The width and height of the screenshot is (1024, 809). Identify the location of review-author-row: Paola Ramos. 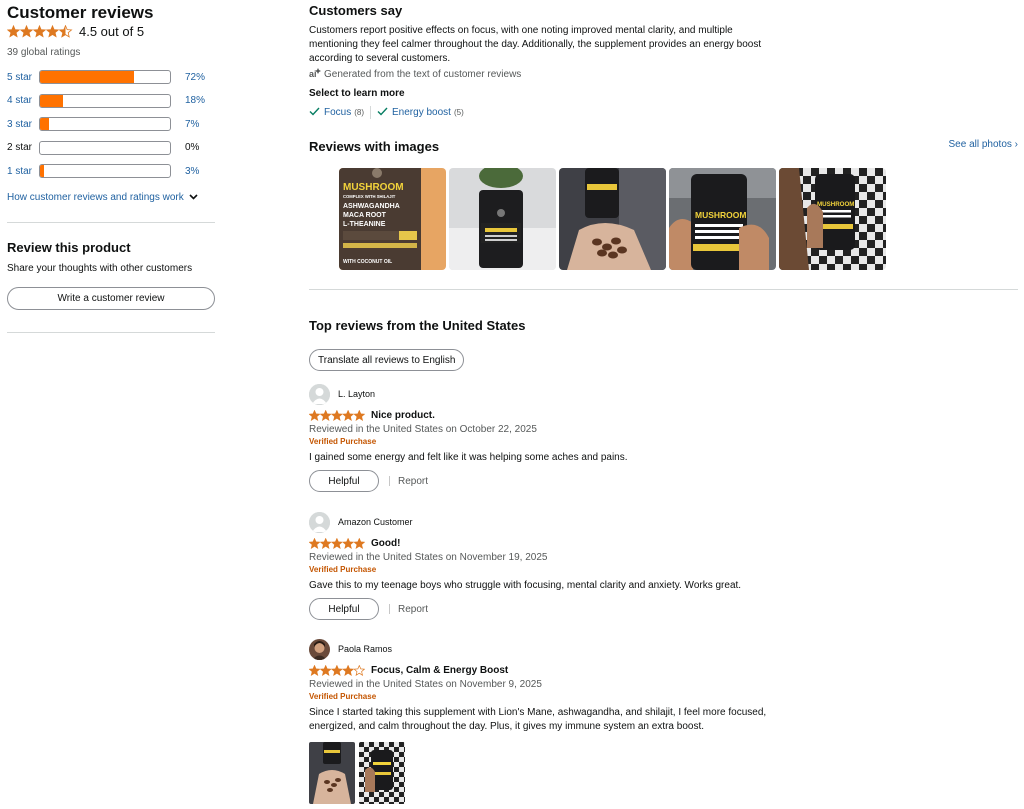
(663, 649).